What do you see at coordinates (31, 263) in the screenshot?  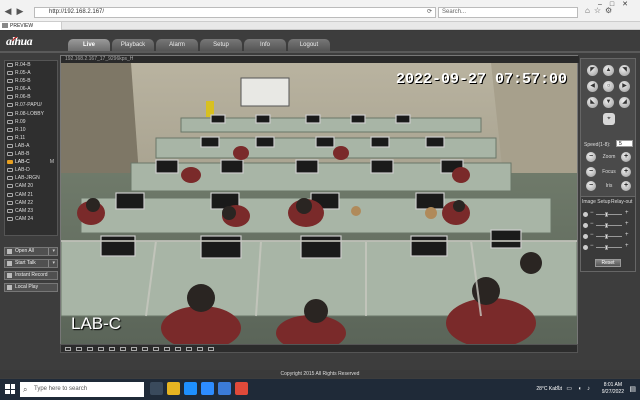 I see `start-talk-button: Start Talk ▾` at bounding box center [31, 263].